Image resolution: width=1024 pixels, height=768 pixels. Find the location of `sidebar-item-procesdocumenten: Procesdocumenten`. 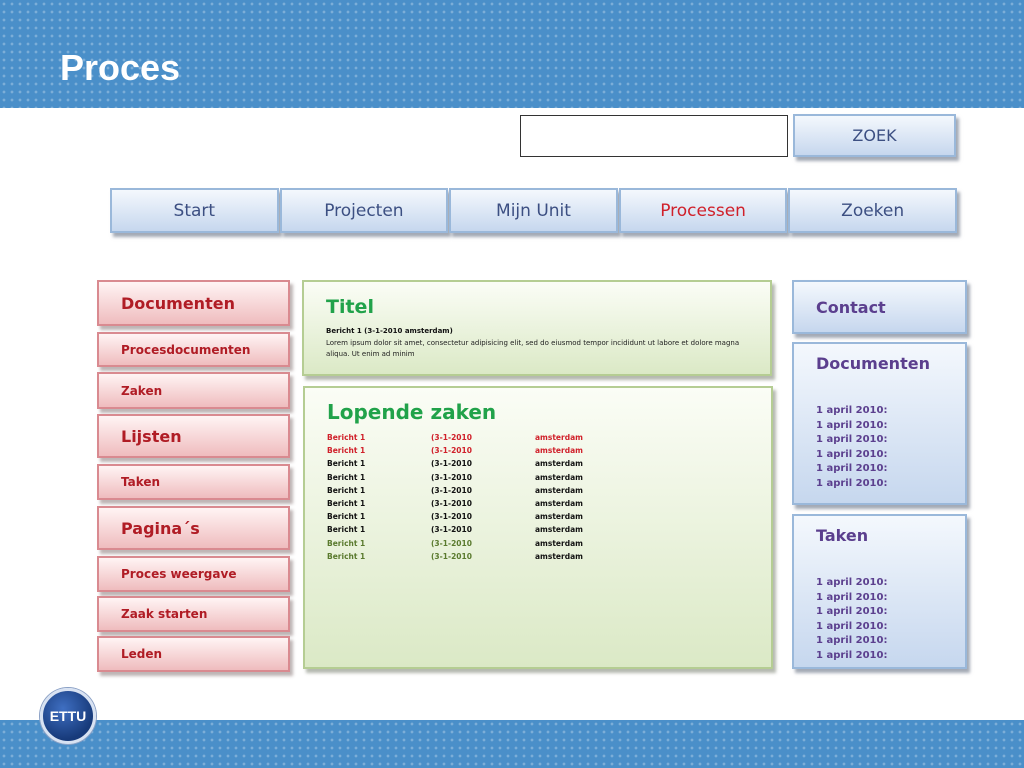

sidebar-item-procesdocumenten: Procesdocumenten is located at coordinates (193, 349).